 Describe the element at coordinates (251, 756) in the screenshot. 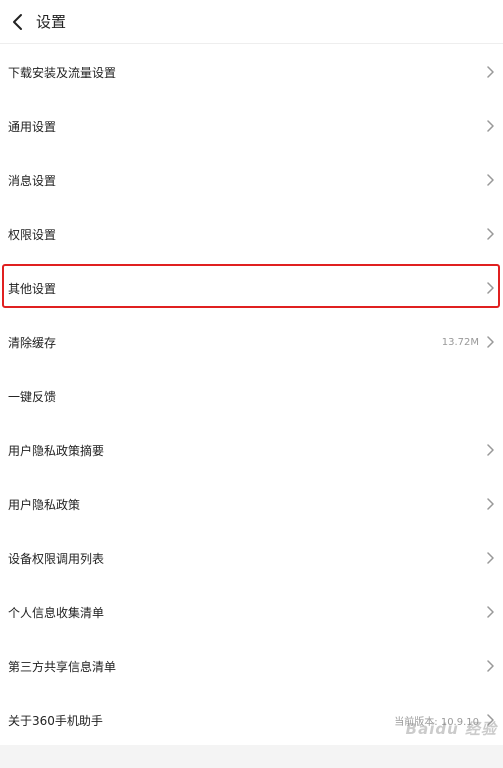

I see `bottom-strip` at that location.